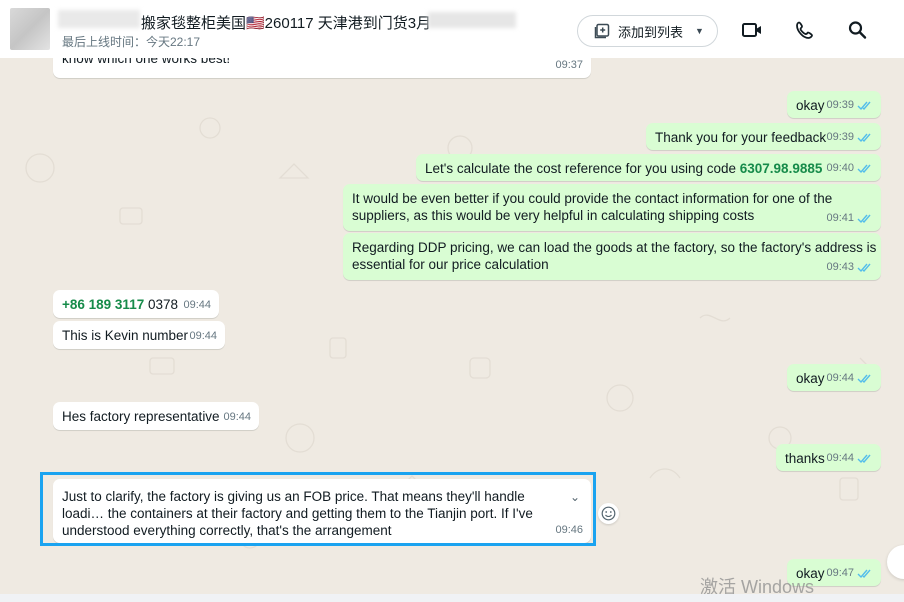  I want to click on message-meta: 09:40, so click(849, 168).